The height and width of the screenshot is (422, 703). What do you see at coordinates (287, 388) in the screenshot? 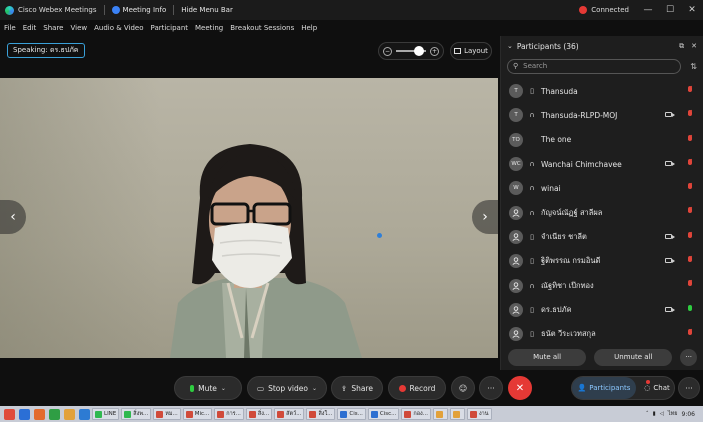
I see `stop-video-button: ▭ Stop video ⌄` at bounding box center [287, 388].